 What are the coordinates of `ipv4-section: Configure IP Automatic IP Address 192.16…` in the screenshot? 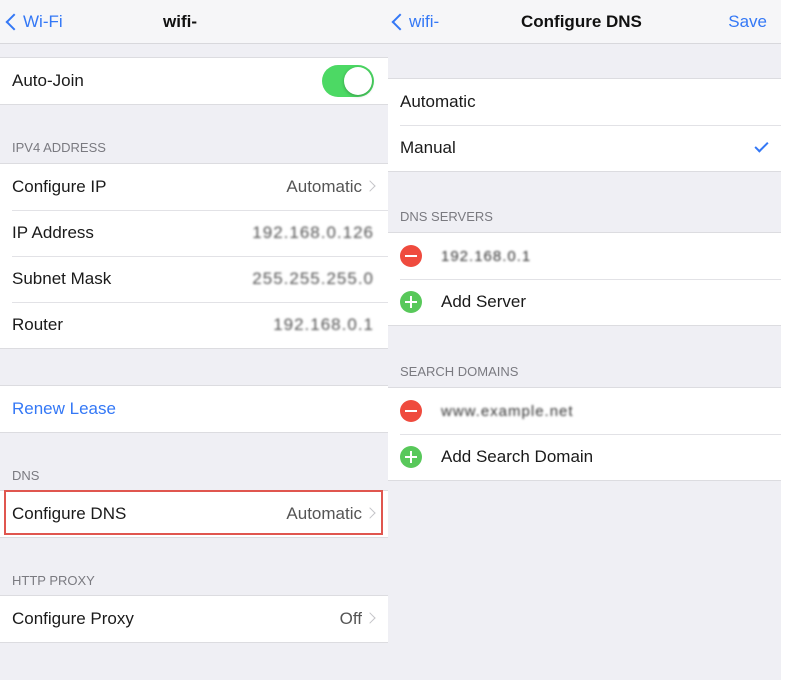 It's located at (194, 256).